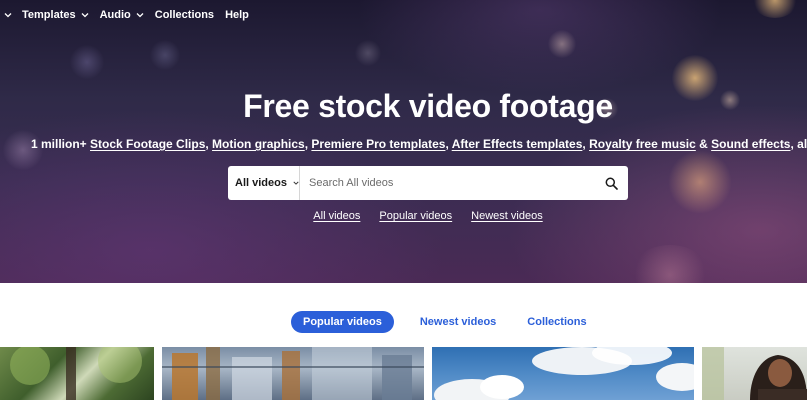 The image size is (807, 400). I want to click on nav-item-help: Help, so click(237, 15).